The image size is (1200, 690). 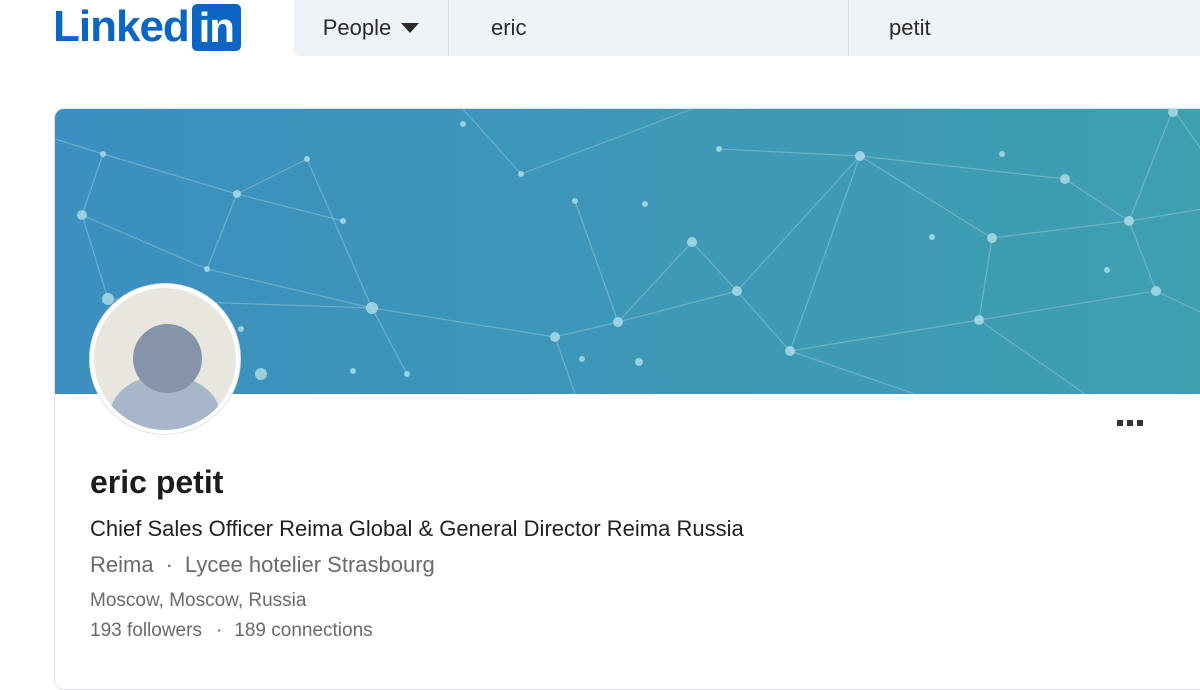 I want to click on linkedin-logo: Linked in, so click(x=147, y=27).